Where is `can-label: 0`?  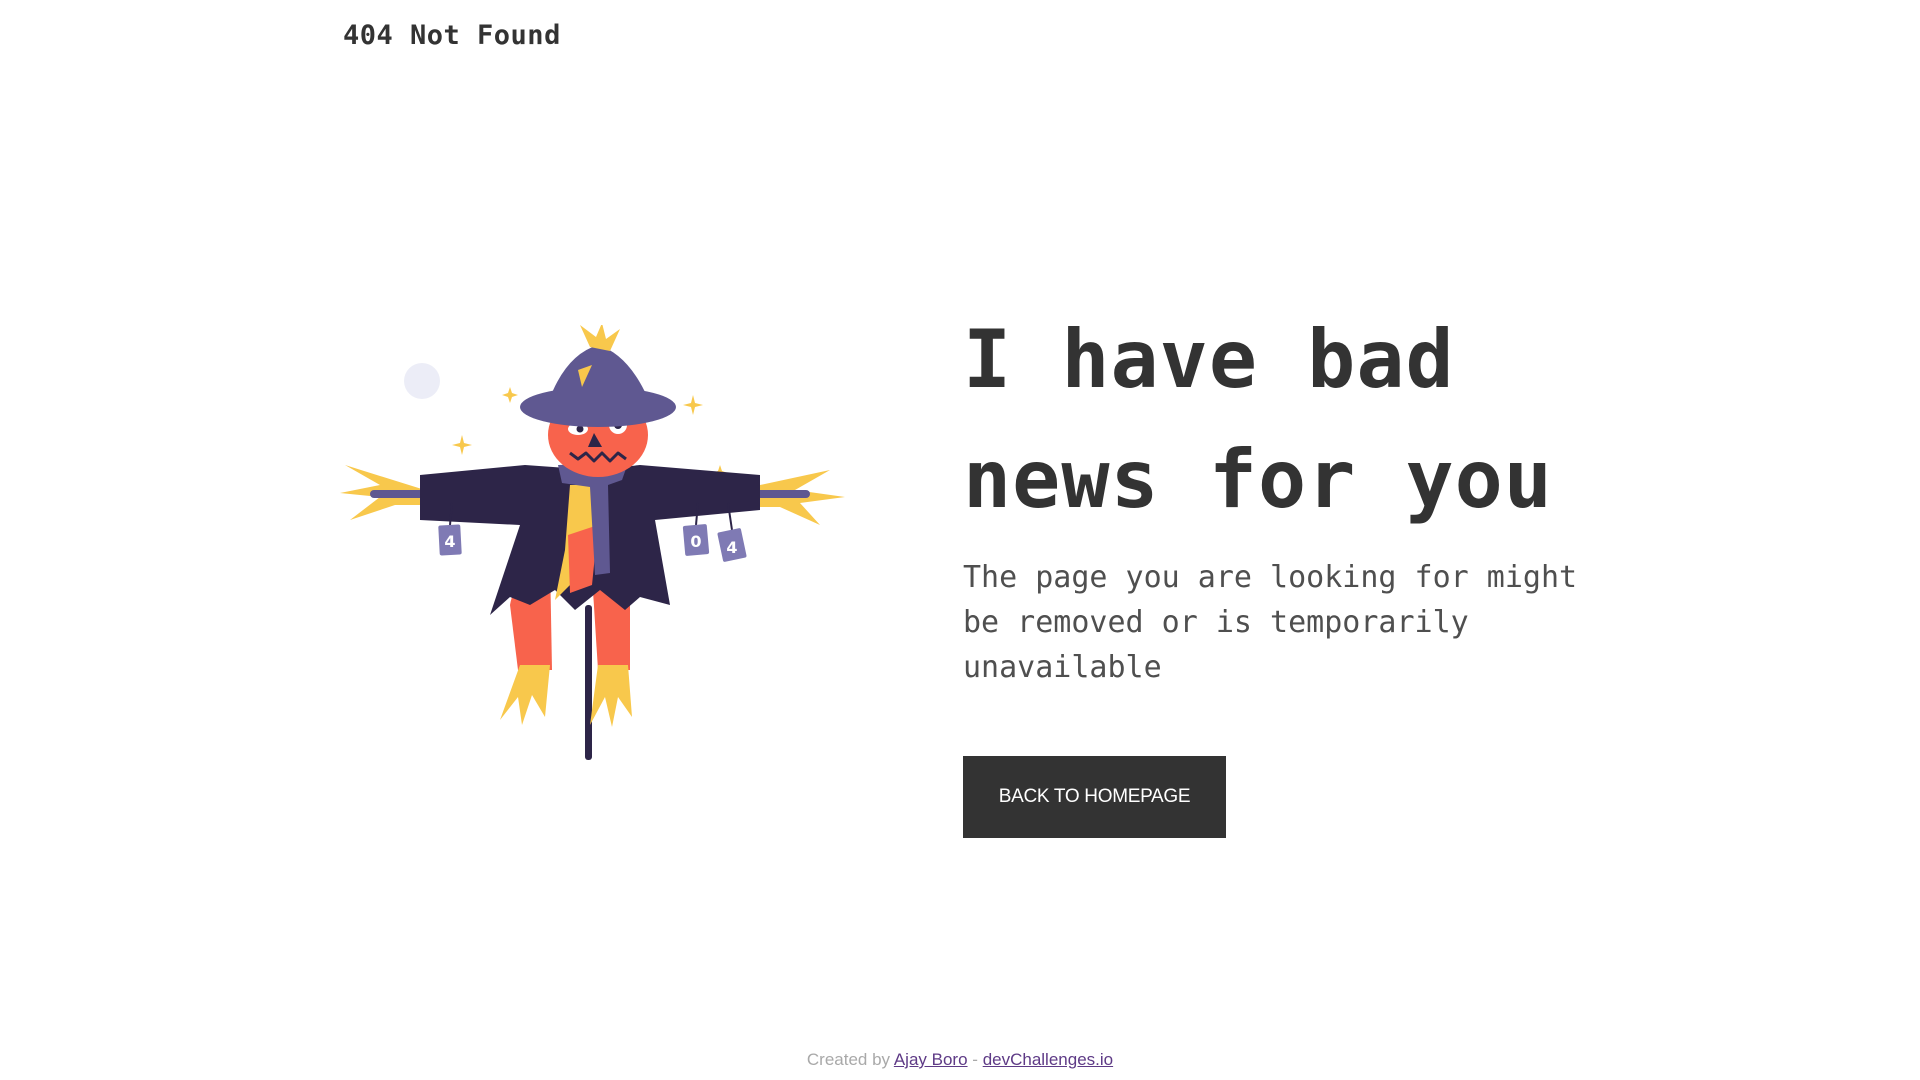 can-label: 0 is located at coordinates (695, 541).